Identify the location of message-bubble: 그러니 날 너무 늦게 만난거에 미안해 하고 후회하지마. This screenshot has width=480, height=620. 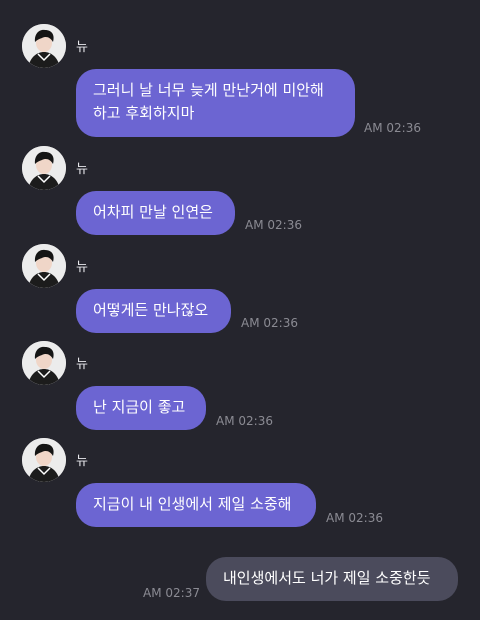
(215, 103).